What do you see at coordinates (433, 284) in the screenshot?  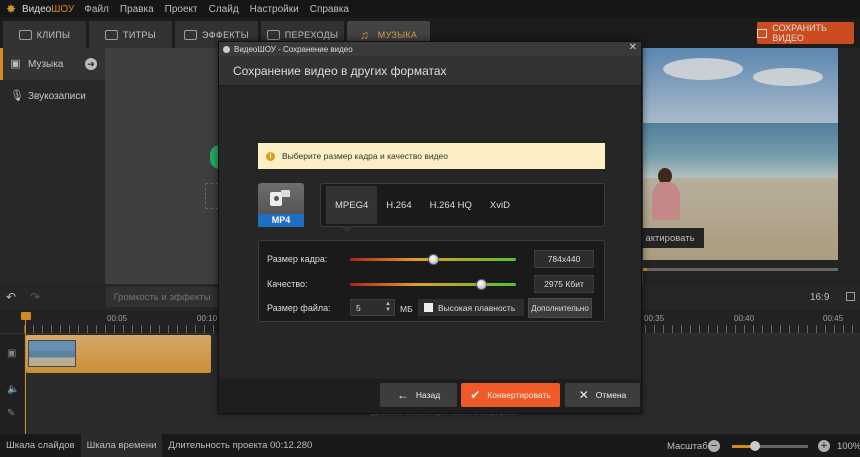 I see `quality-slider` at bounding box center [433, 284].